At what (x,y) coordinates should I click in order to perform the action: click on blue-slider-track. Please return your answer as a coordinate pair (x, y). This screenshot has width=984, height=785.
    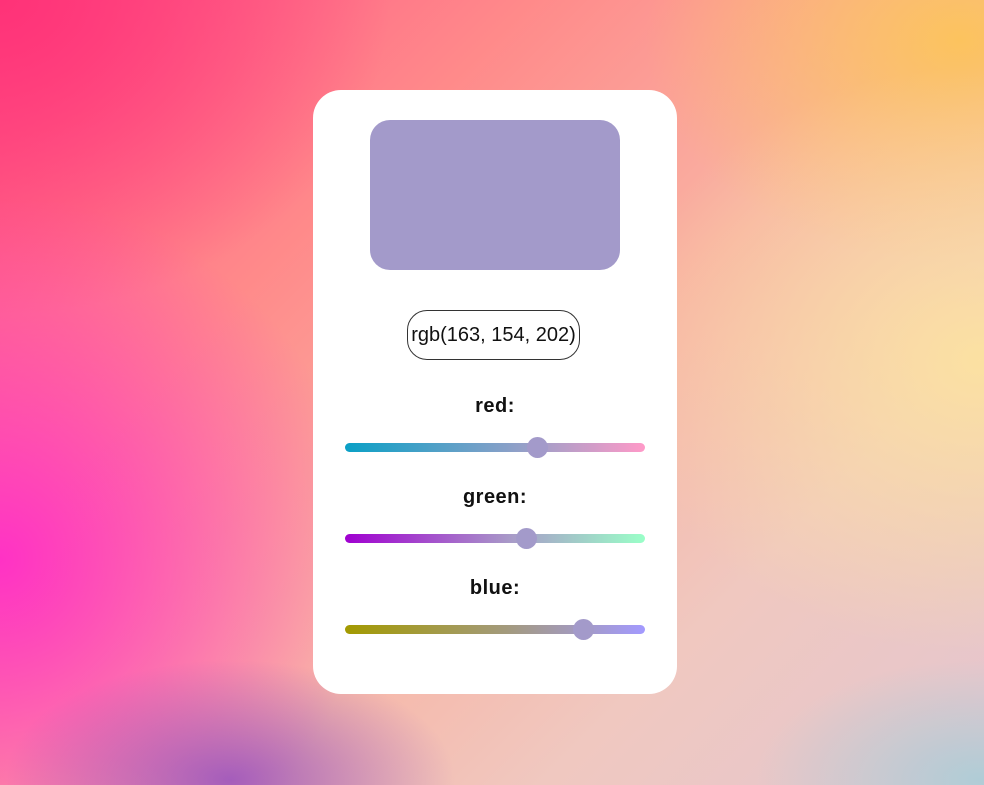
    Looking at the image, I should click on (495, 629).